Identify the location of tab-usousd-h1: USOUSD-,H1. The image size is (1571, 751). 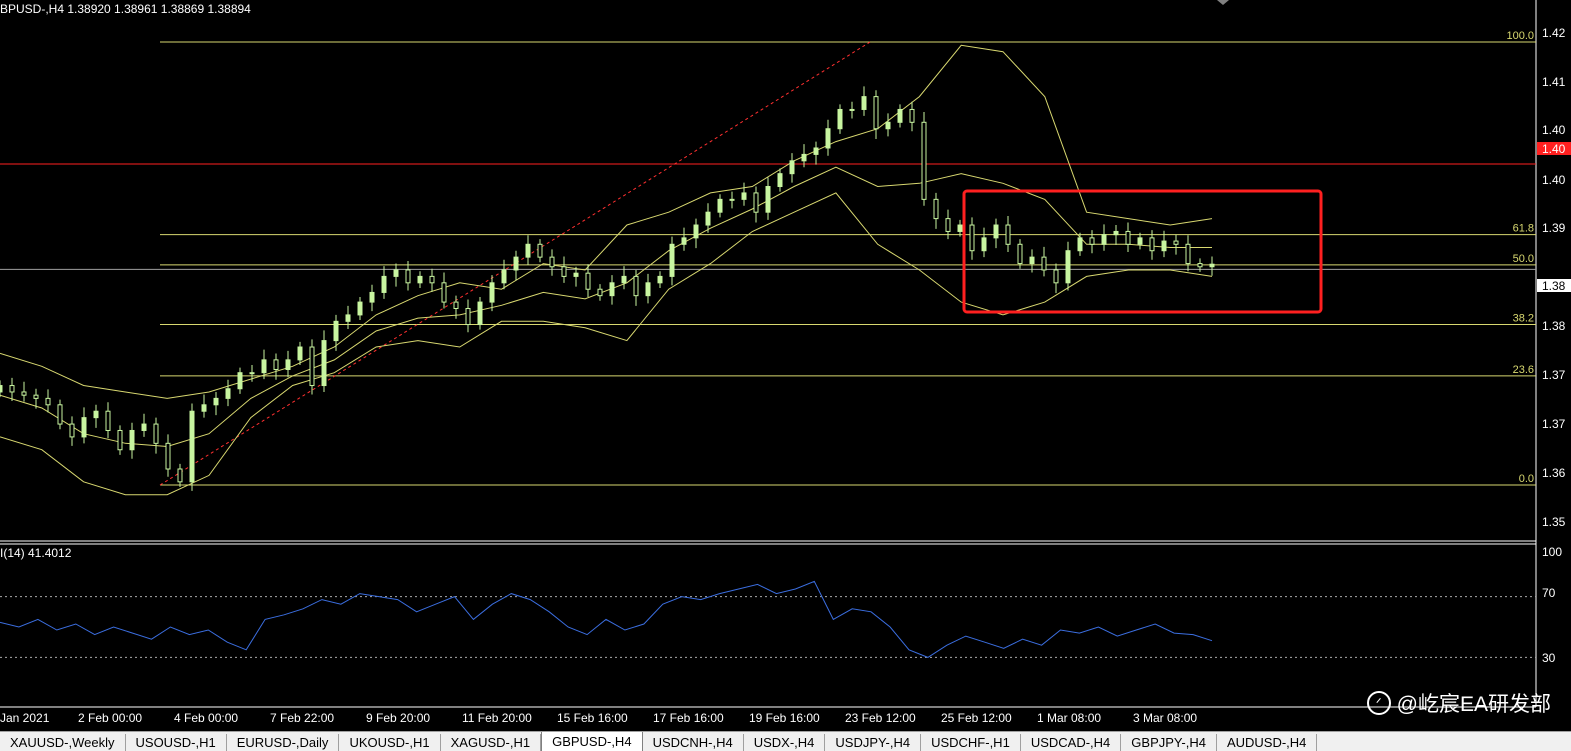
(176, 742).